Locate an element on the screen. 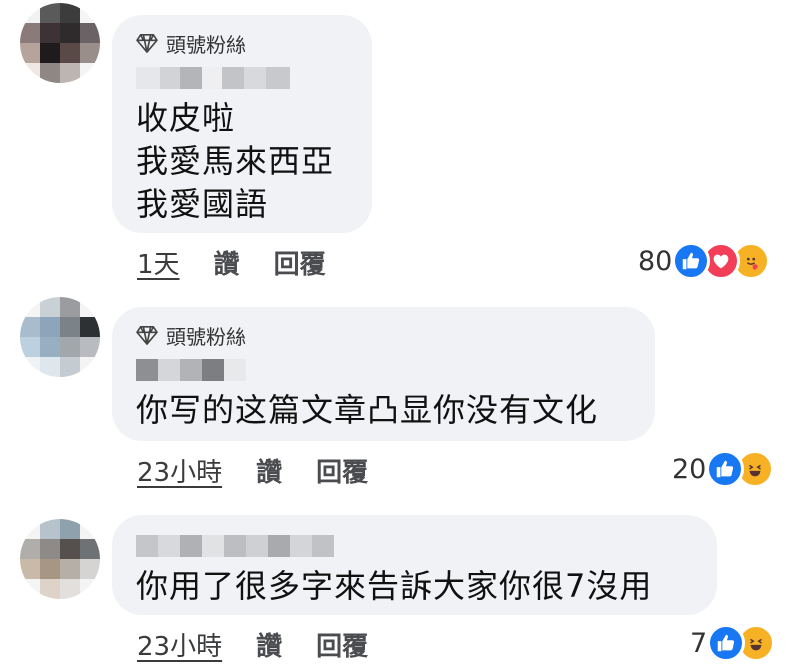 The width and height of the screenshot is (800, 671). comment-bubble: 你用了很多字來告訴大家你很7沒用 is located at coordinates (414, 565).